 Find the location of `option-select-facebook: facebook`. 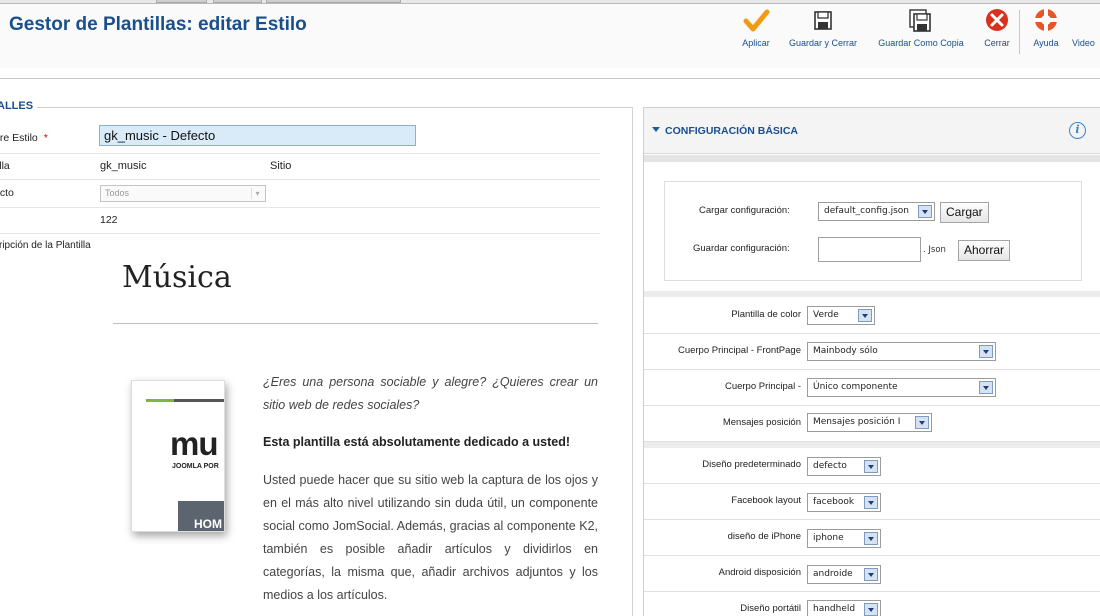

option-select-facebook: facebook is located at coordinates (844, 502).